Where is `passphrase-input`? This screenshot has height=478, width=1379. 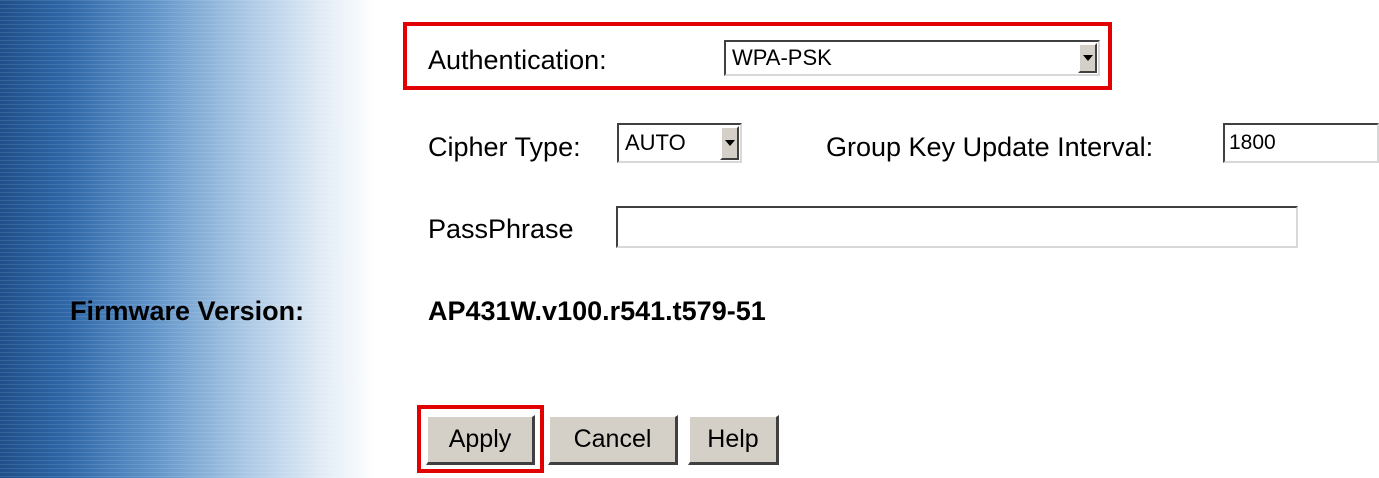
passphrase-input is located at coordinates (957, 227).